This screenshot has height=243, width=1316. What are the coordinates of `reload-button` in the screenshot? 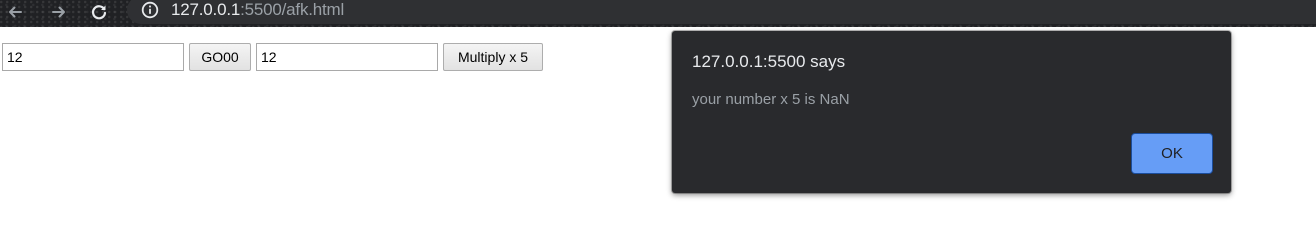 It's located at (99, 12).